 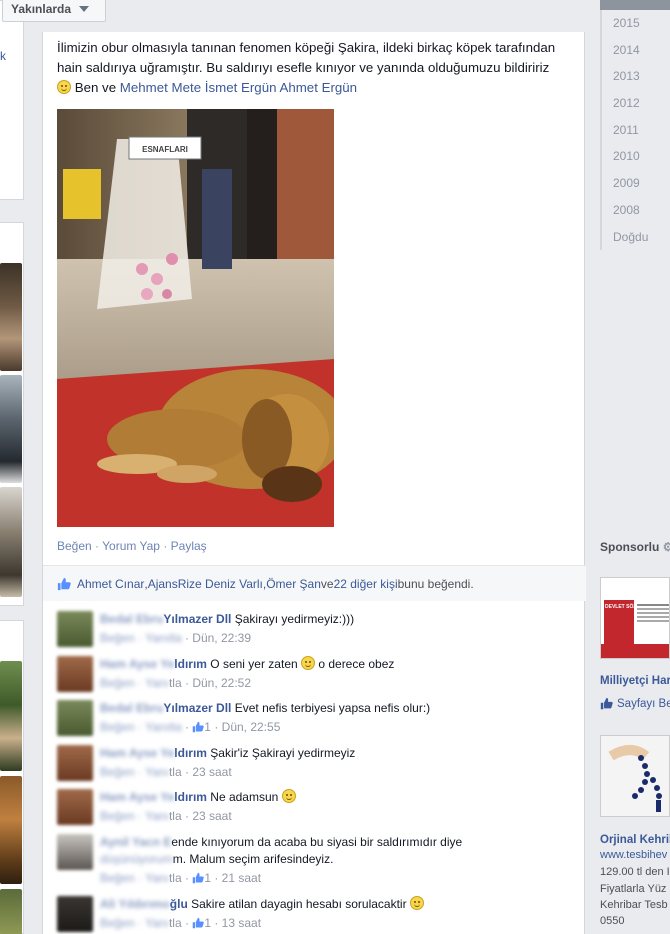 I want to click on comment-time: 21 saat, so click(x=241, y=878).